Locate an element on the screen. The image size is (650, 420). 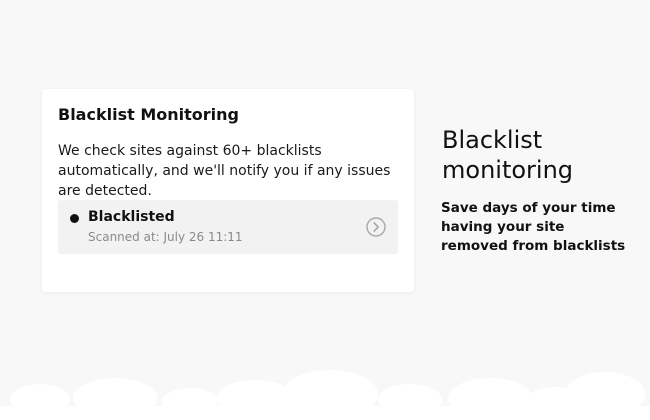
clouds-decoration is located at coordinates (325, 395).